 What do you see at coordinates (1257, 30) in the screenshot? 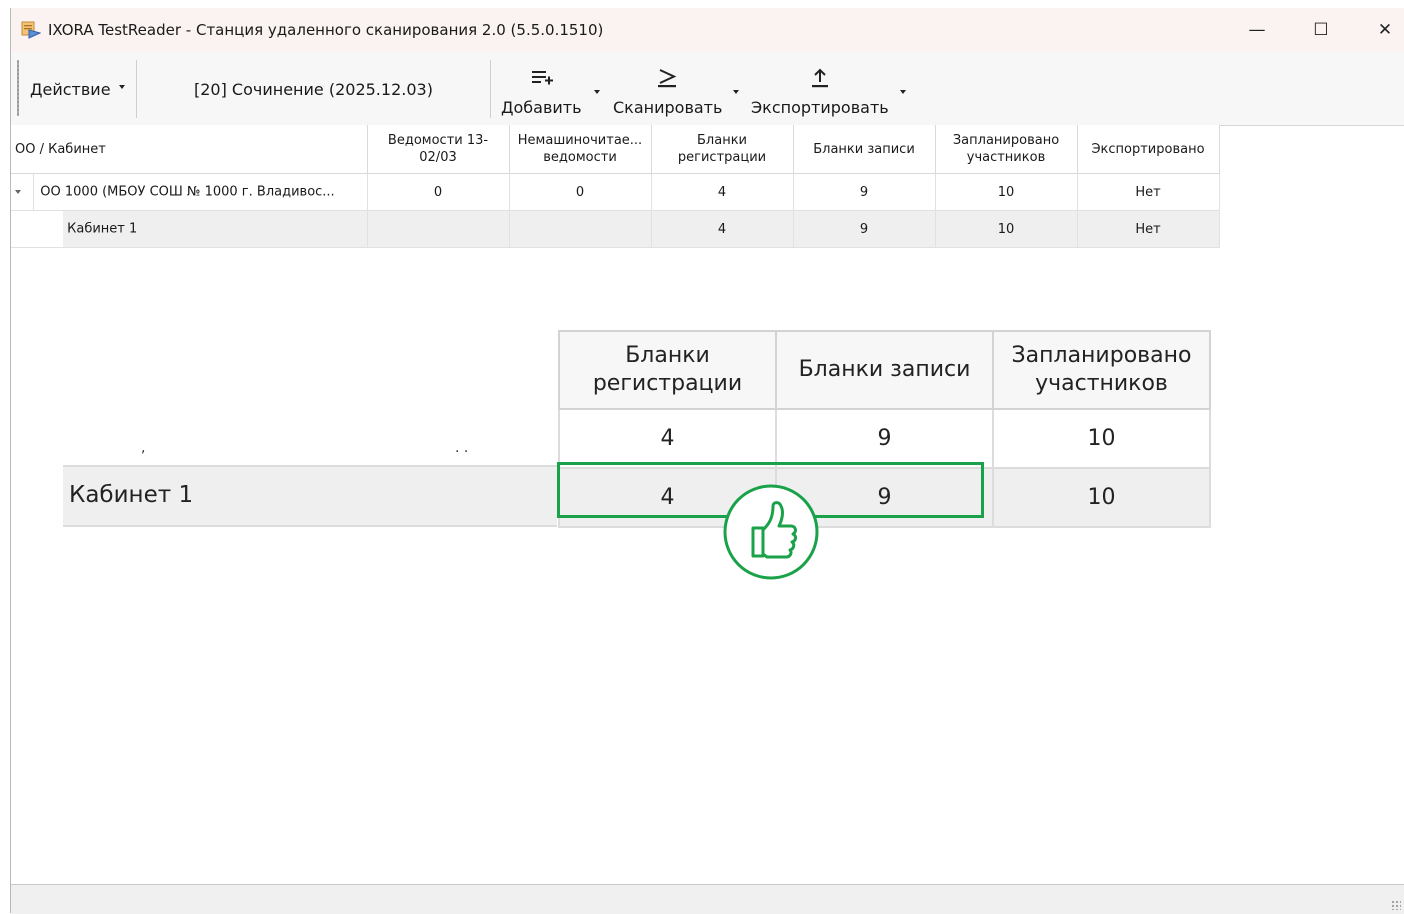
I see `minimize-button: —` at bounding box center [1257, 30].